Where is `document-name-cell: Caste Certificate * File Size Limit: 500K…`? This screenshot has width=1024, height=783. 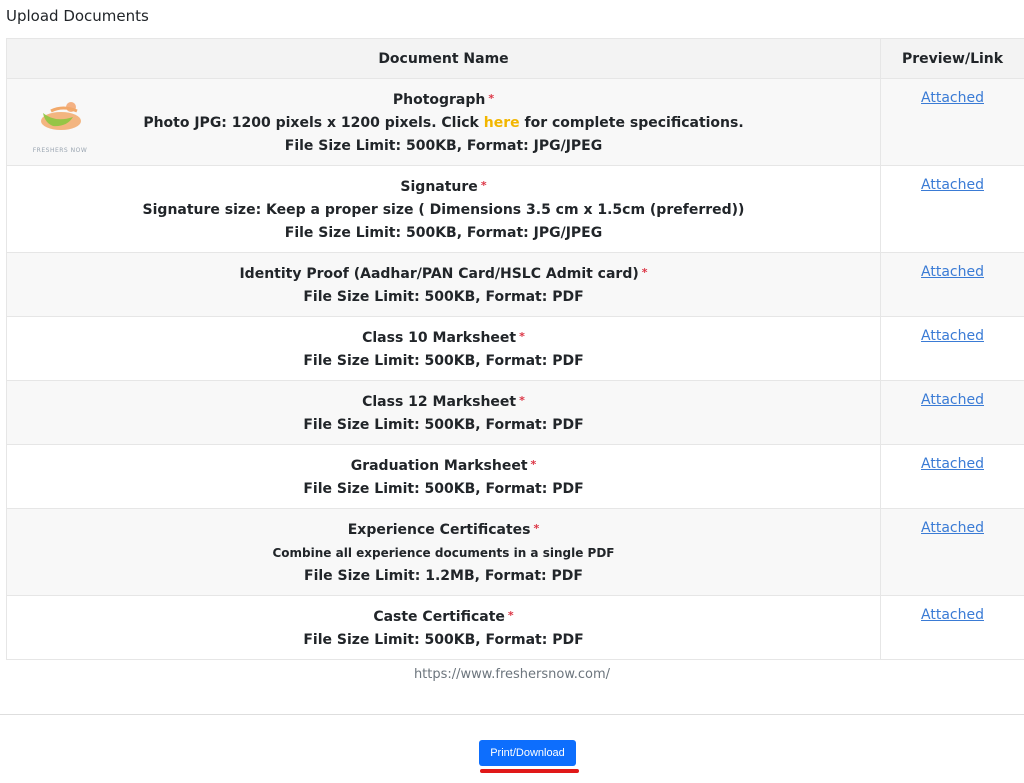 document-name-cell: Caste Certificate * File Size Limit: 500K… is located at coordinates (443, 627).